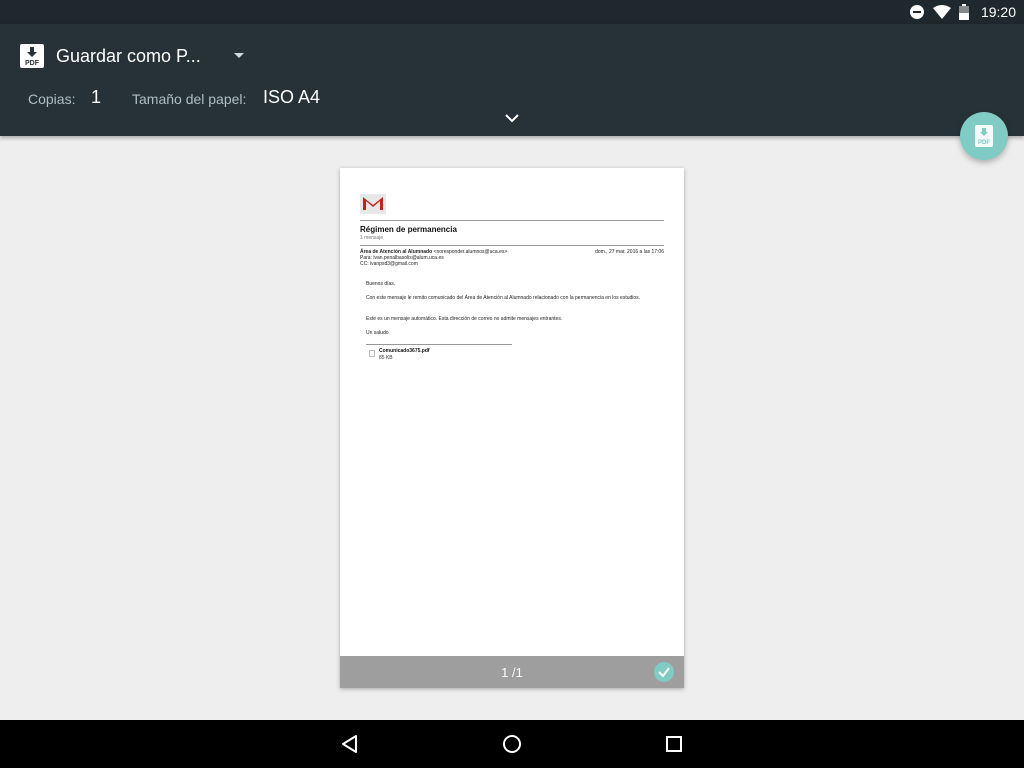 This screenshot has height=768, width=1024. I want to click on status-time: 19:20, so click(998, 12).